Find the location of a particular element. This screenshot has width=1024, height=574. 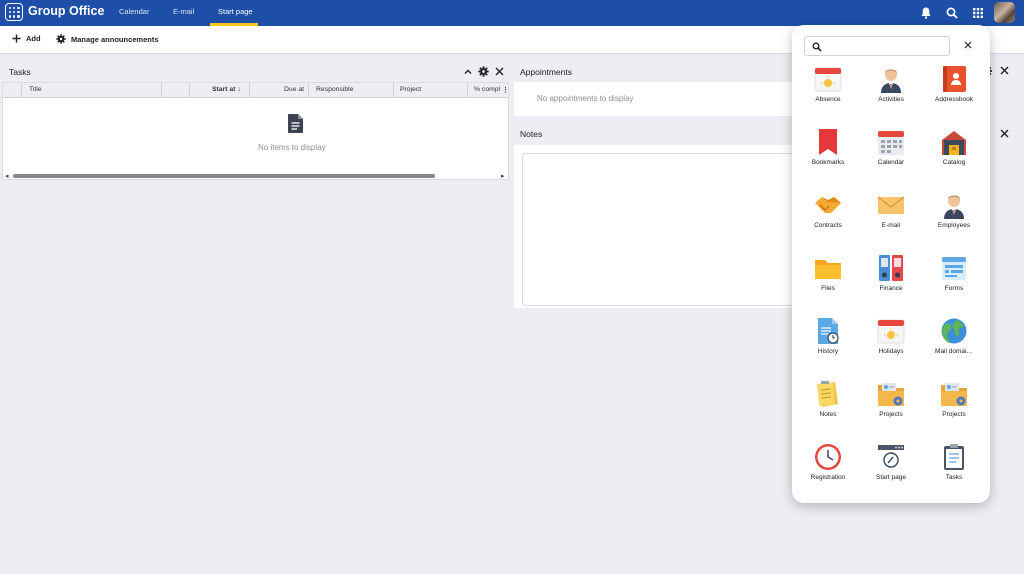

app-label: Bookmarks is located at coordinates (828, 162).